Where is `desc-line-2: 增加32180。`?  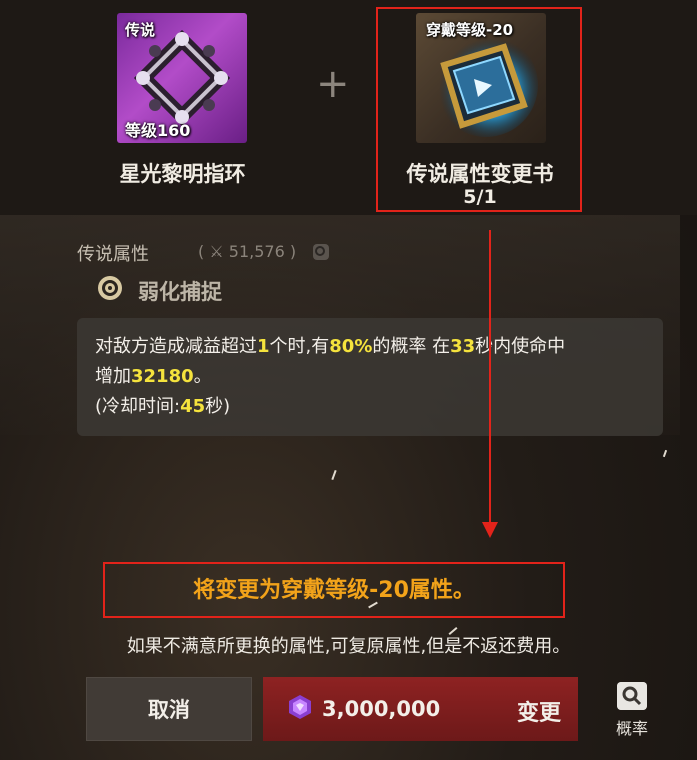 desc-line-2: 增加32180。 is located at coordinates (370, 377).